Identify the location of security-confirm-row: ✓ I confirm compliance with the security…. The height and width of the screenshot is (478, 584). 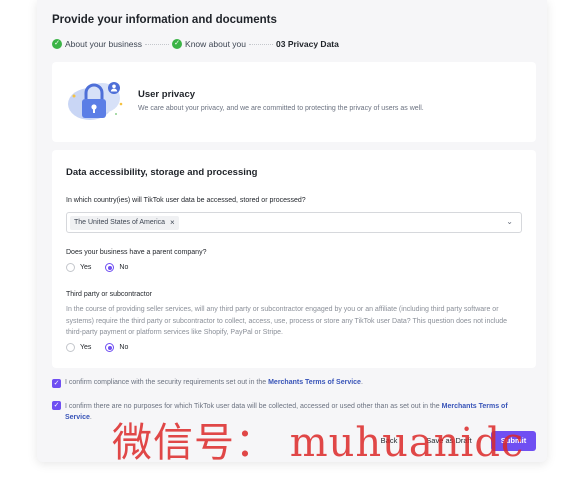
(207, 383).